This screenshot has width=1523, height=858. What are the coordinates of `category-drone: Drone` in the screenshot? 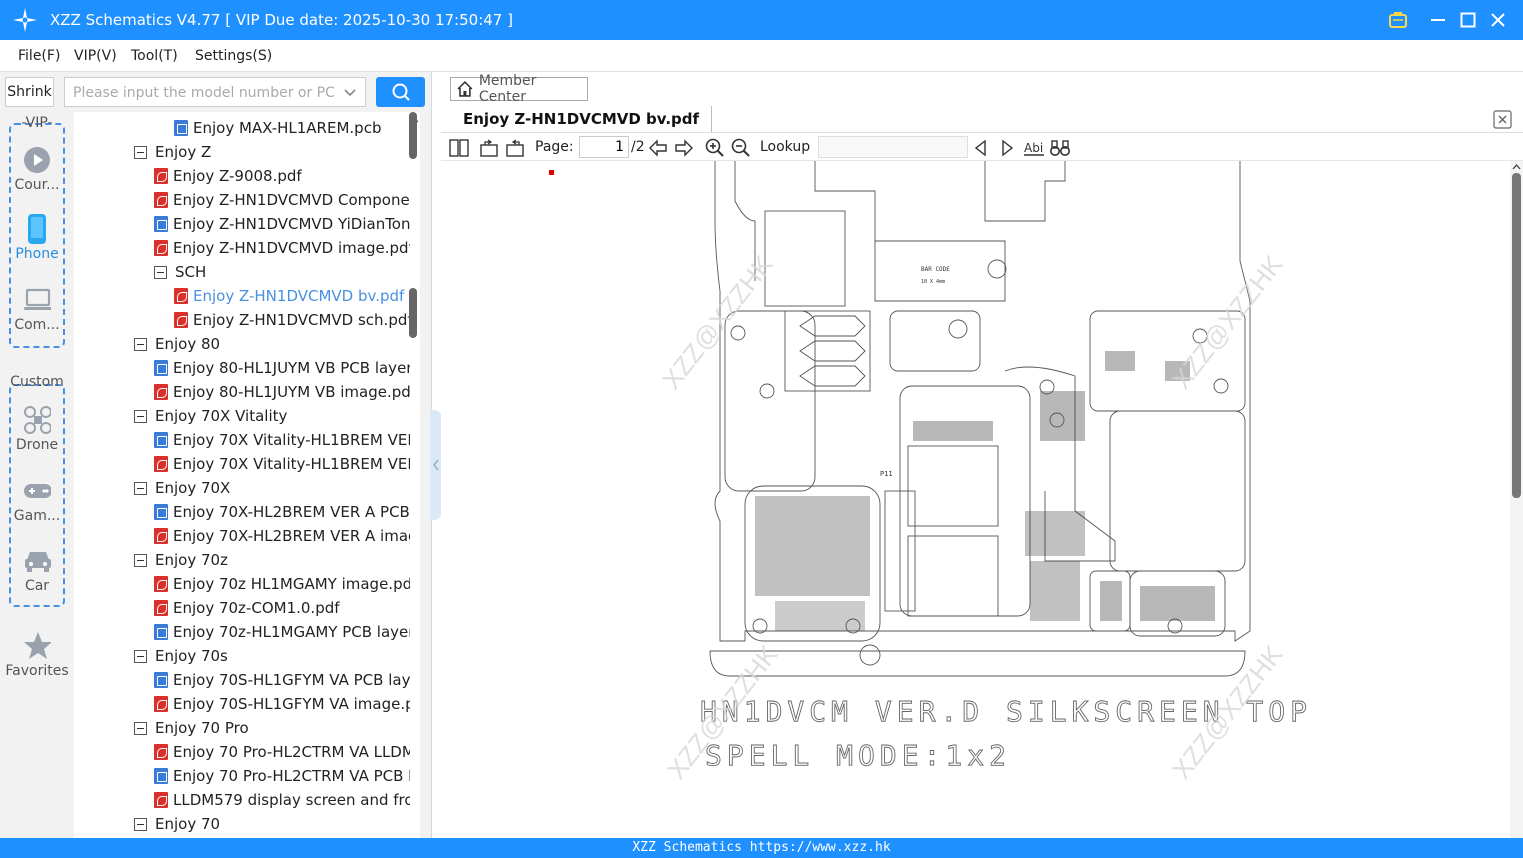 It's located at (37, 437).